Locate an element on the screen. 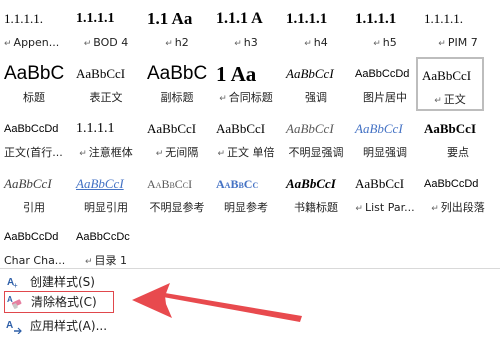 The width and height of the screenshot is (500, 350). arrow-head is located at coordinates (152, 300).